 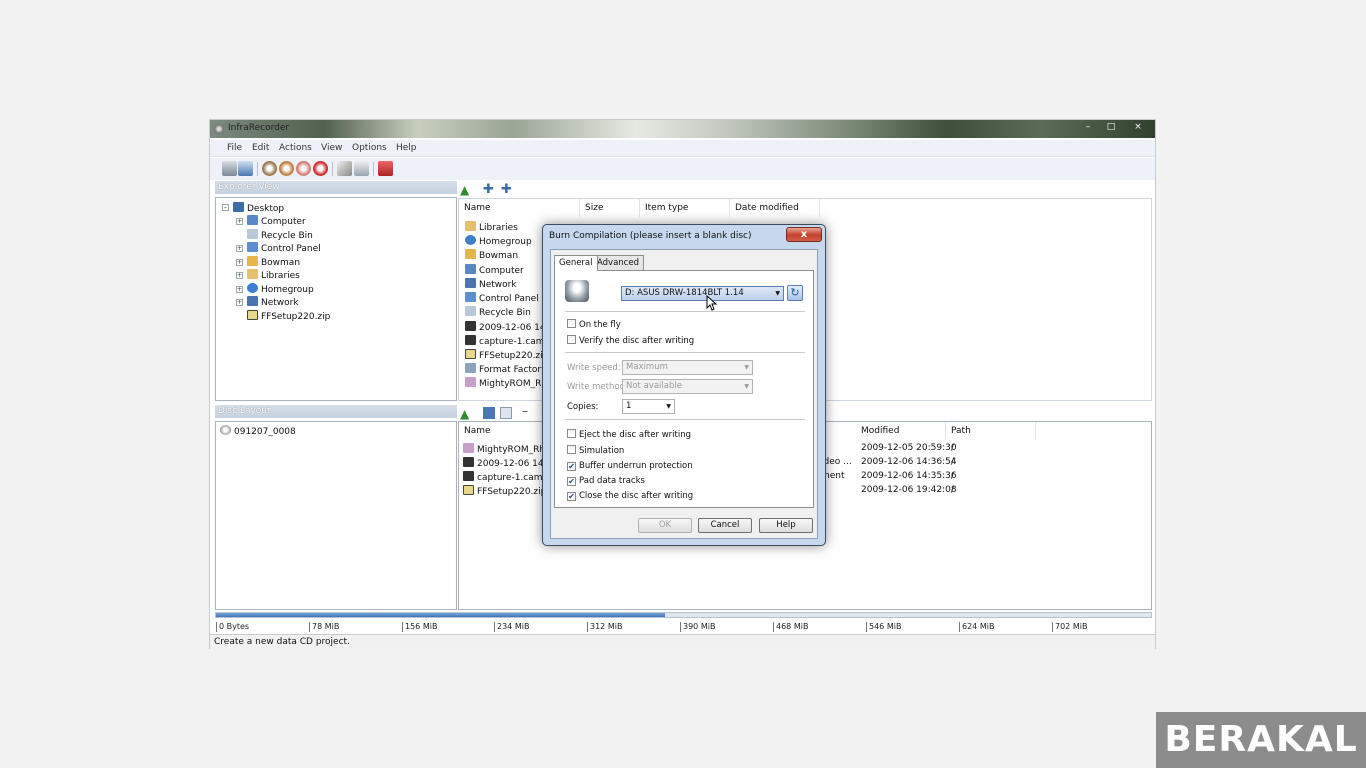 What do you see at coordinates (269, 168) in the screenshot?
I see `burn-image-icon` at bounding box center [269, 168].